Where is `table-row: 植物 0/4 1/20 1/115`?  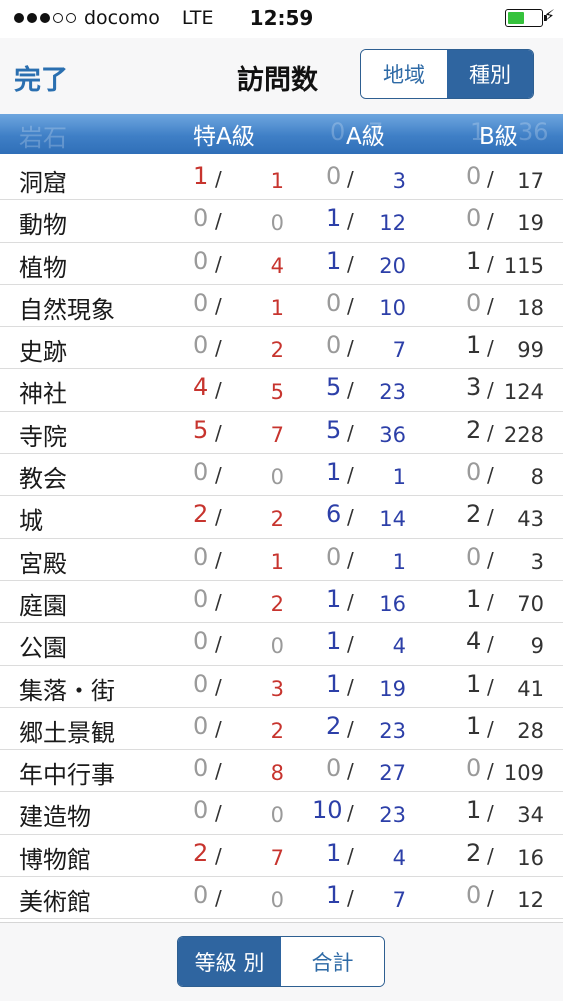 table-row: 植物 0/4 1/20 1/115 is located at coordinates (281, 264).